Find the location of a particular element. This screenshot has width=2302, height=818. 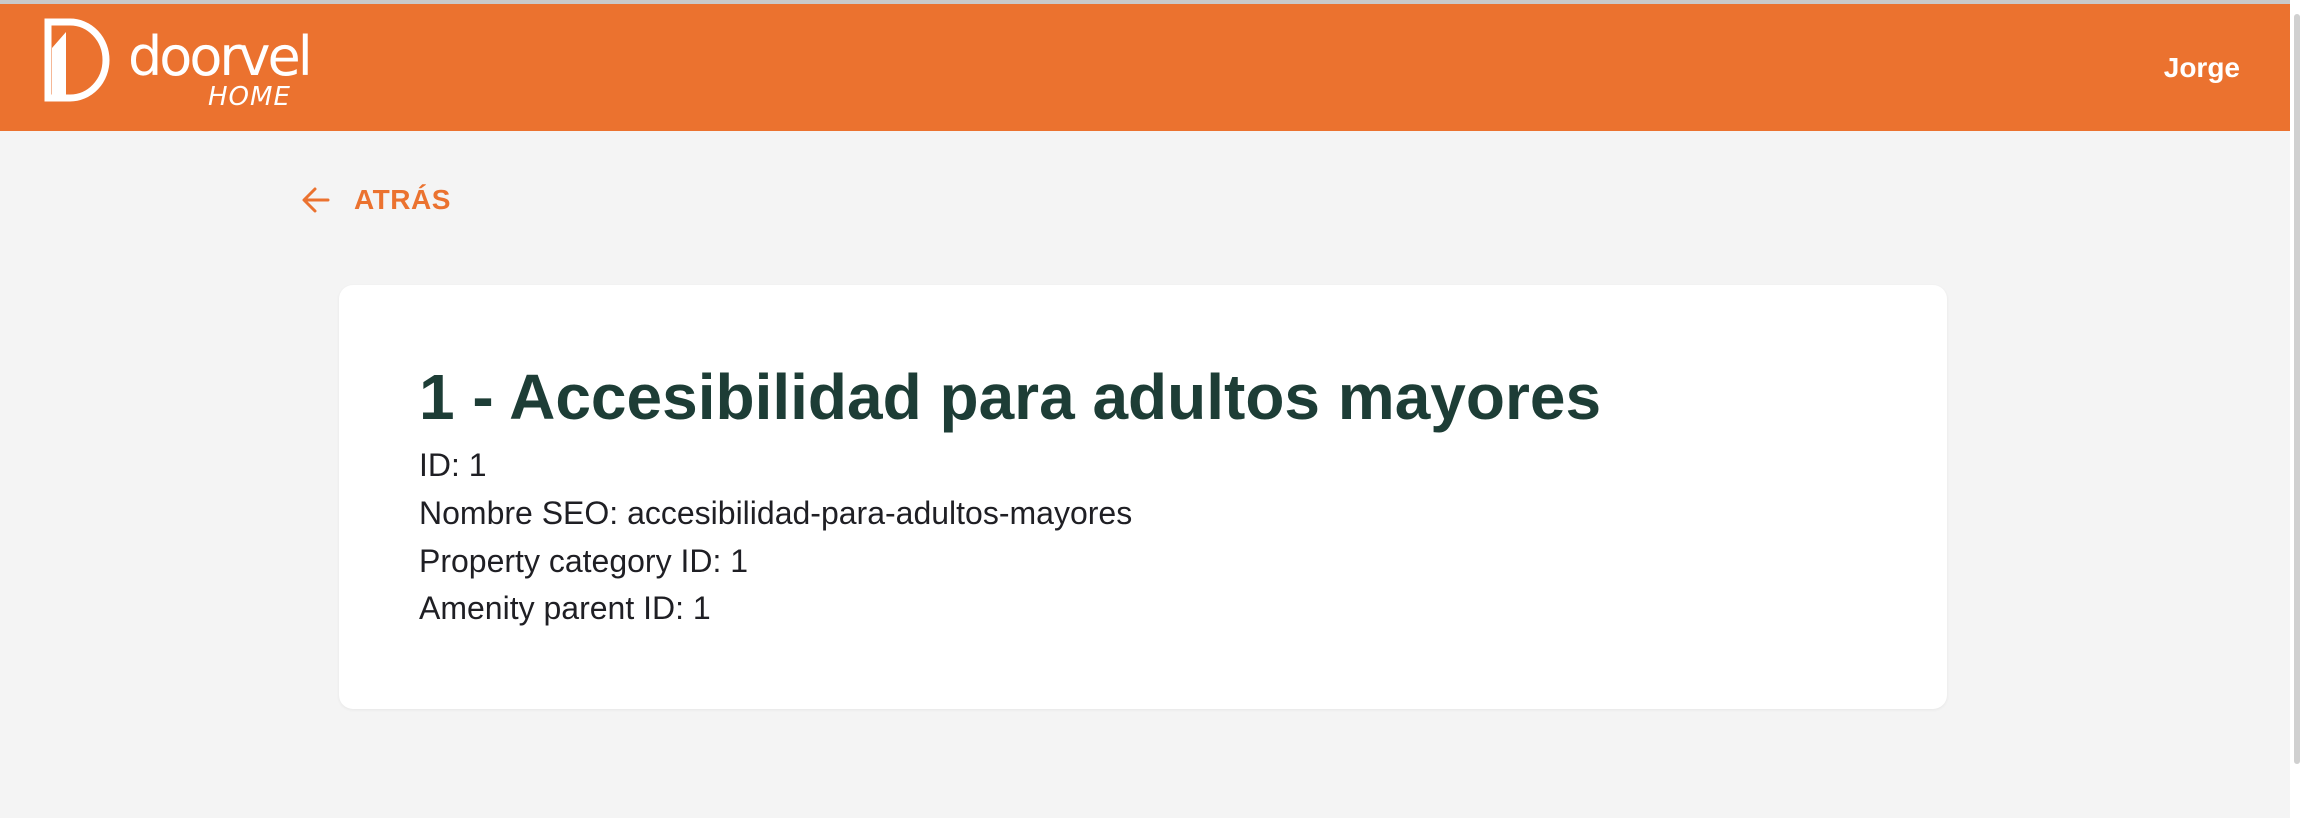

page-title: 1 - Accesibilidad para adultos mayores is located at coordinates (1010, 397).